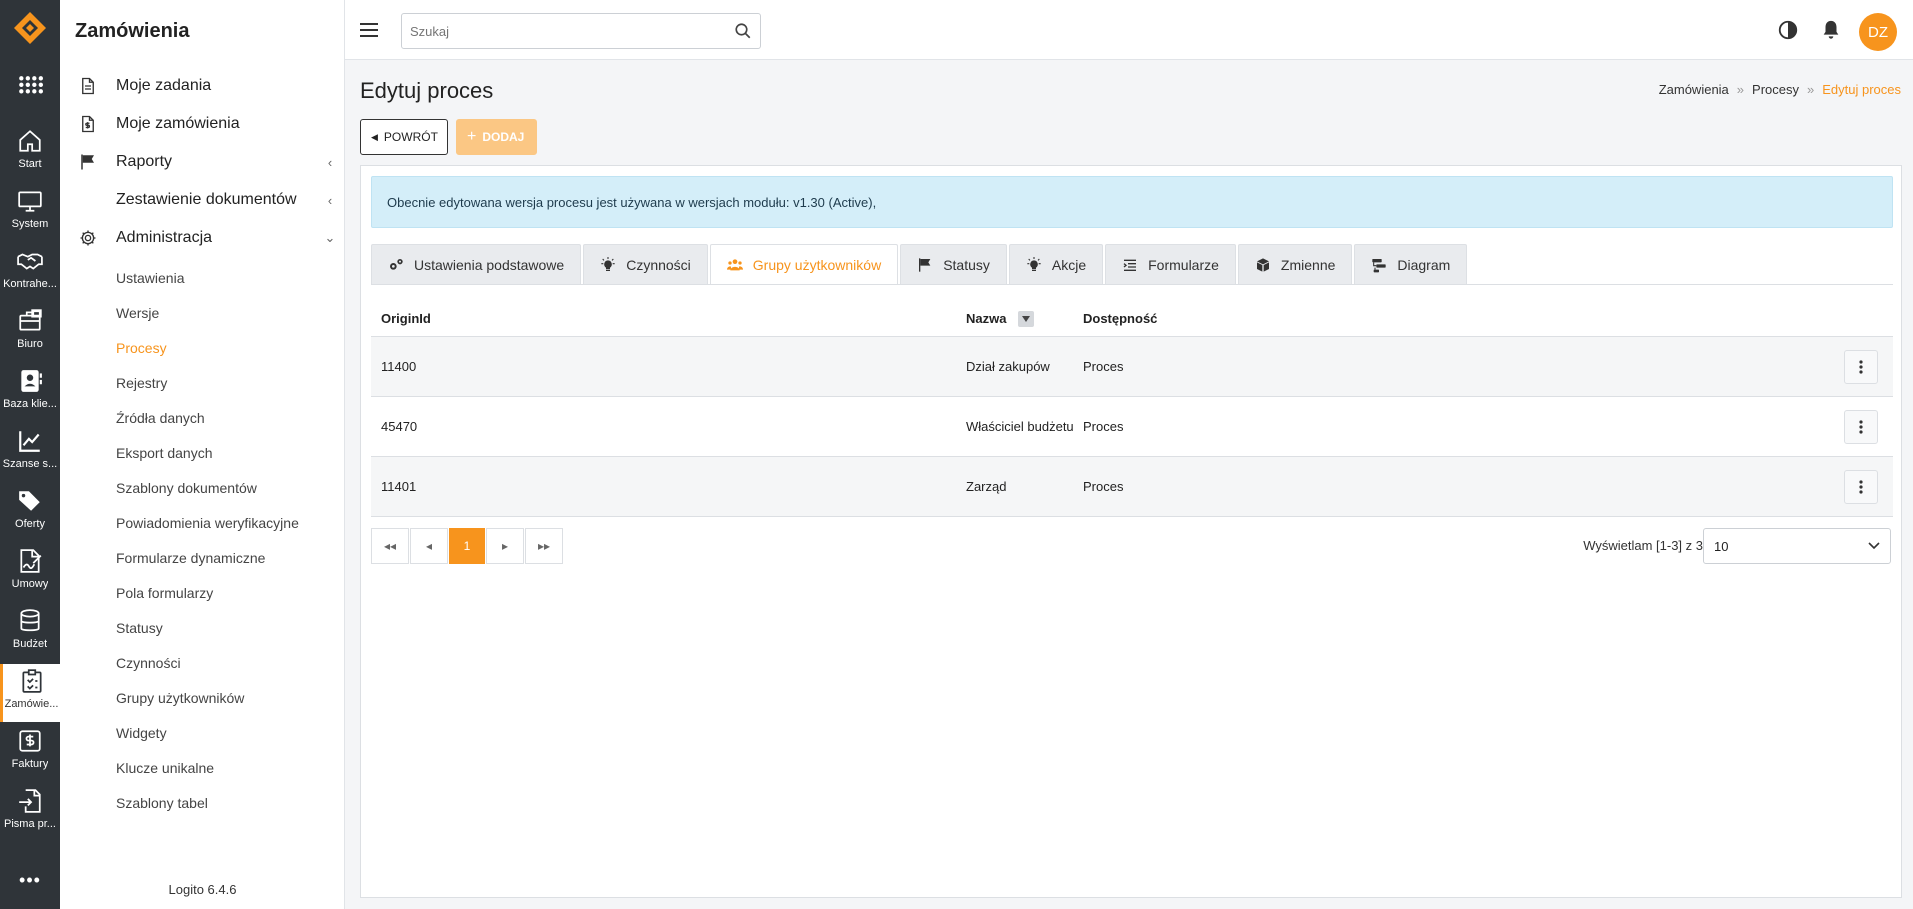 The width and height of the screenshot is (1913, 909). I want to click on prev-page-icon: ◂, so click(429, 546).